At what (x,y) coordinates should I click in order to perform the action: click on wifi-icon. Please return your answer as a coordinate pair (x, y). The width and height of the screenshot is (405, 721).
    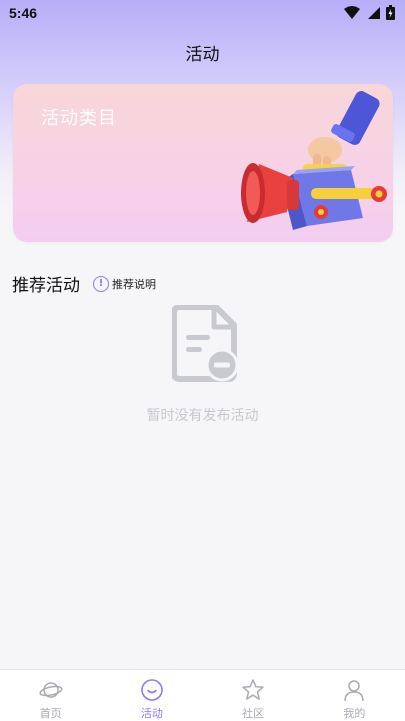
    Looking at the image, I should click on (352, 12).